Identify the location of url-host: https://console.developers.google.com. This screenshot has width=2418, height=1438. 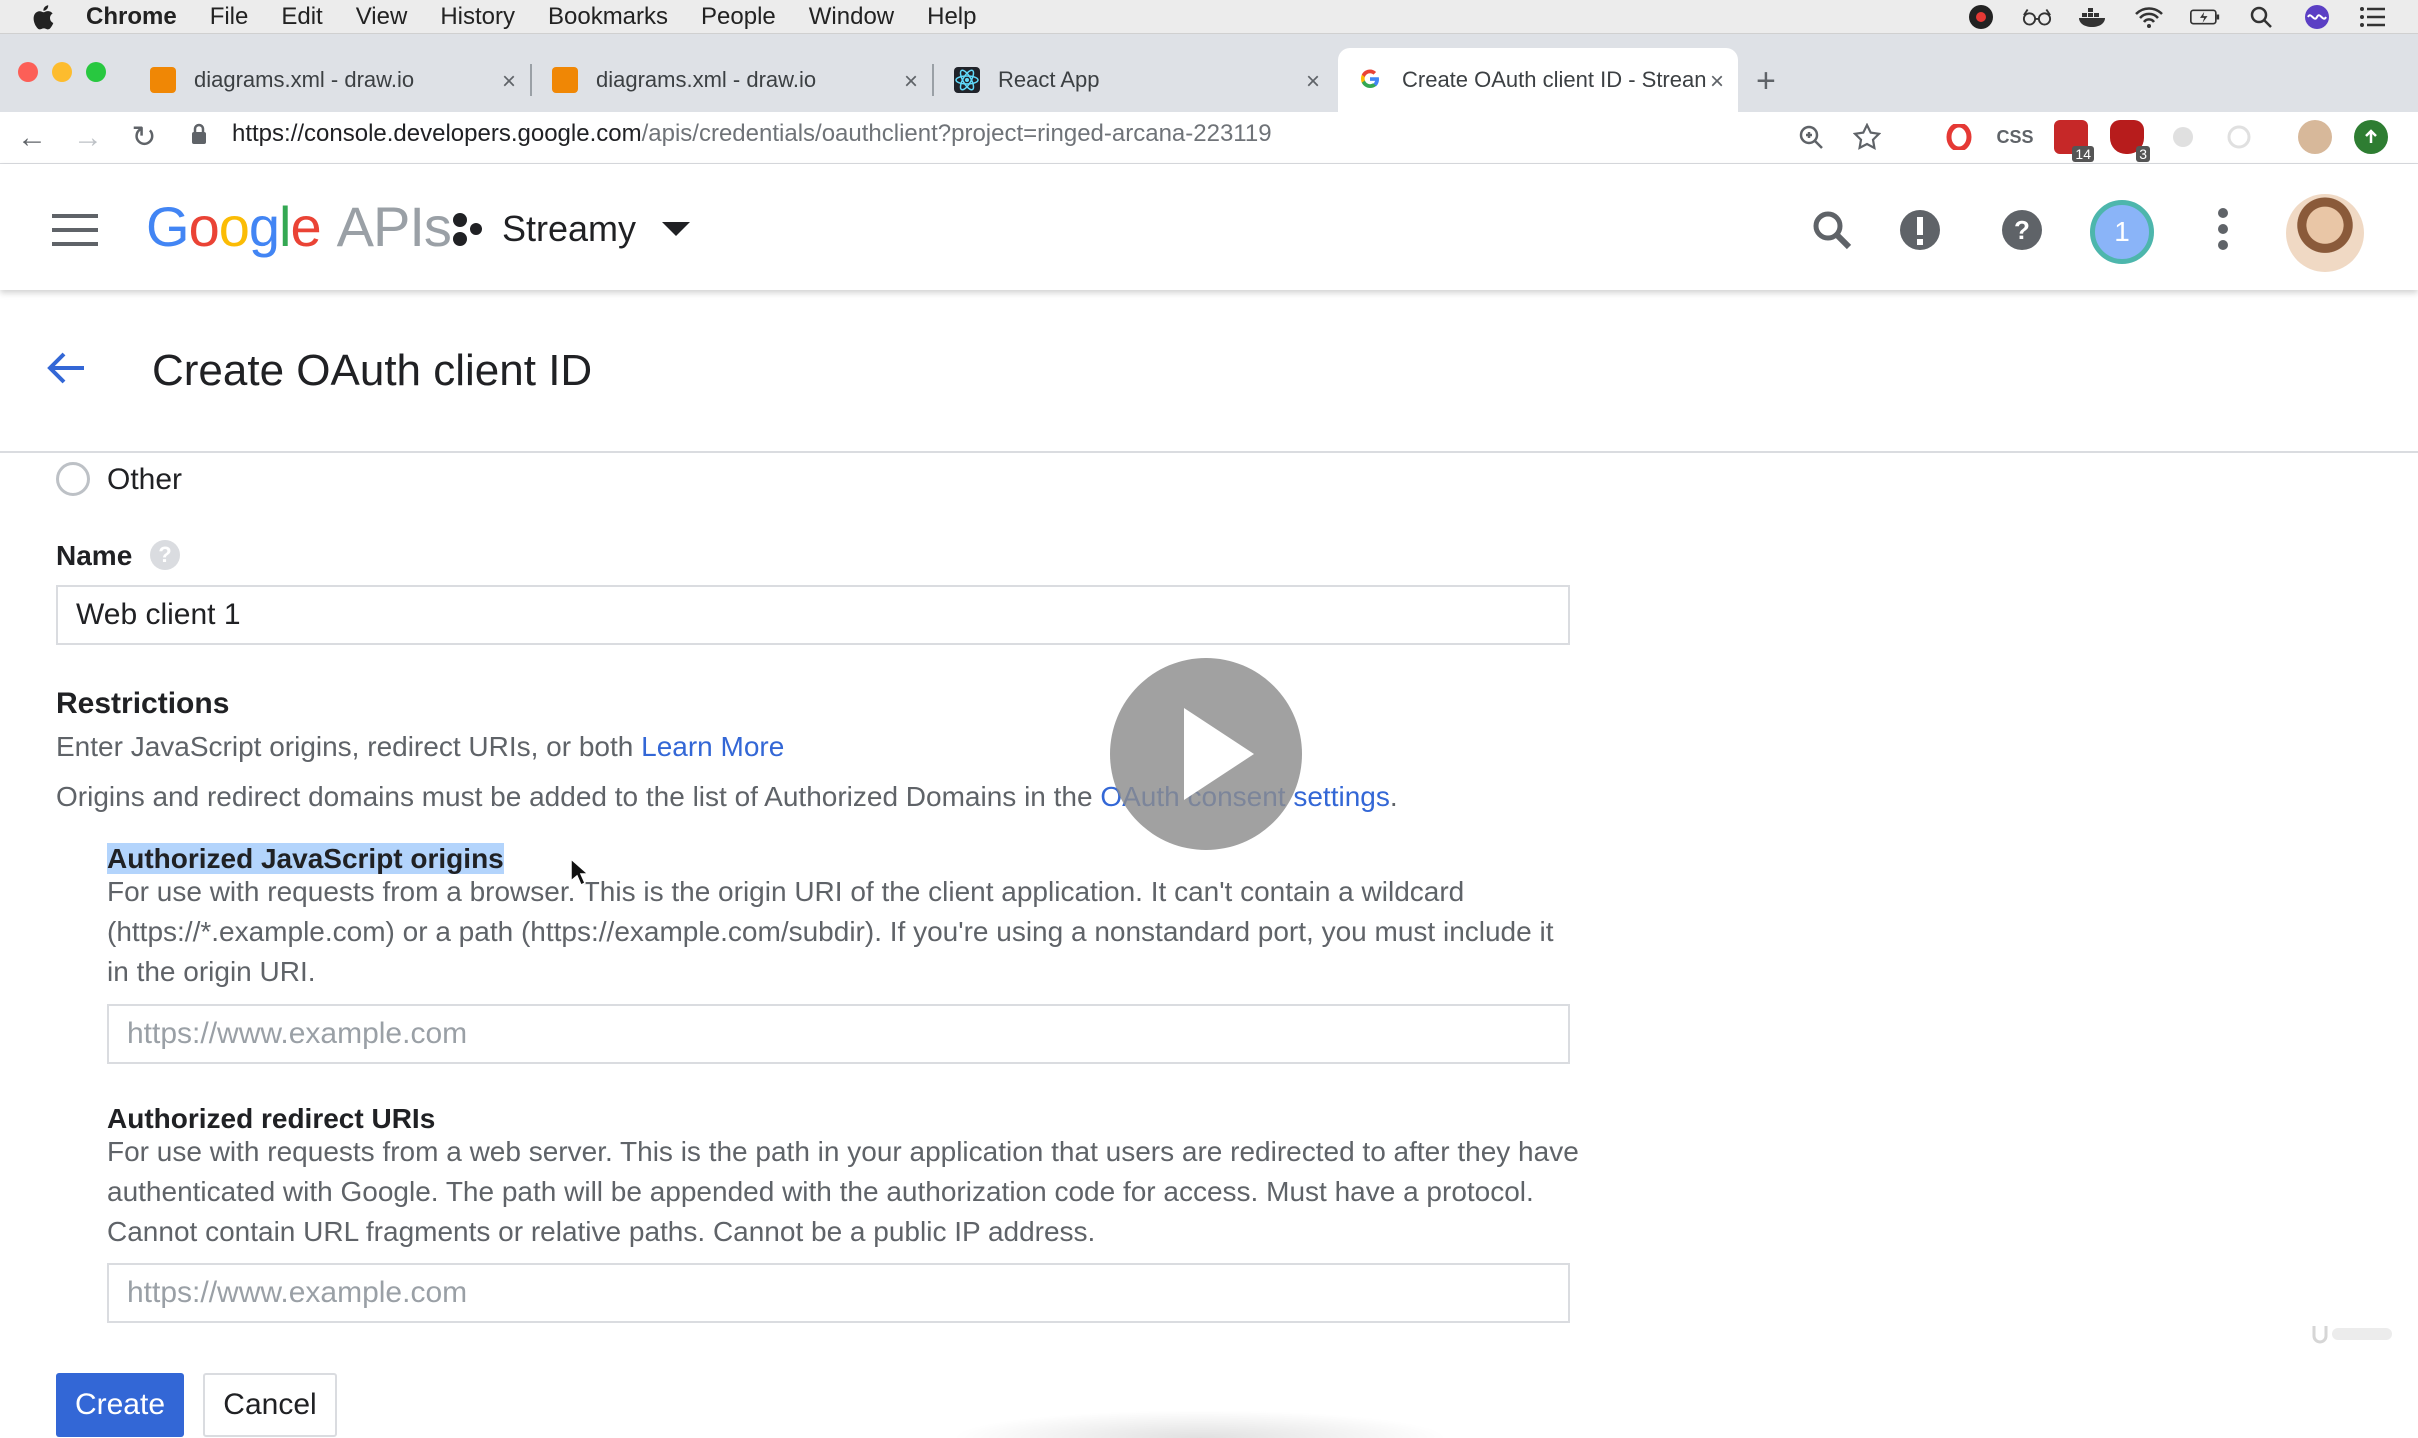
(437, 133).